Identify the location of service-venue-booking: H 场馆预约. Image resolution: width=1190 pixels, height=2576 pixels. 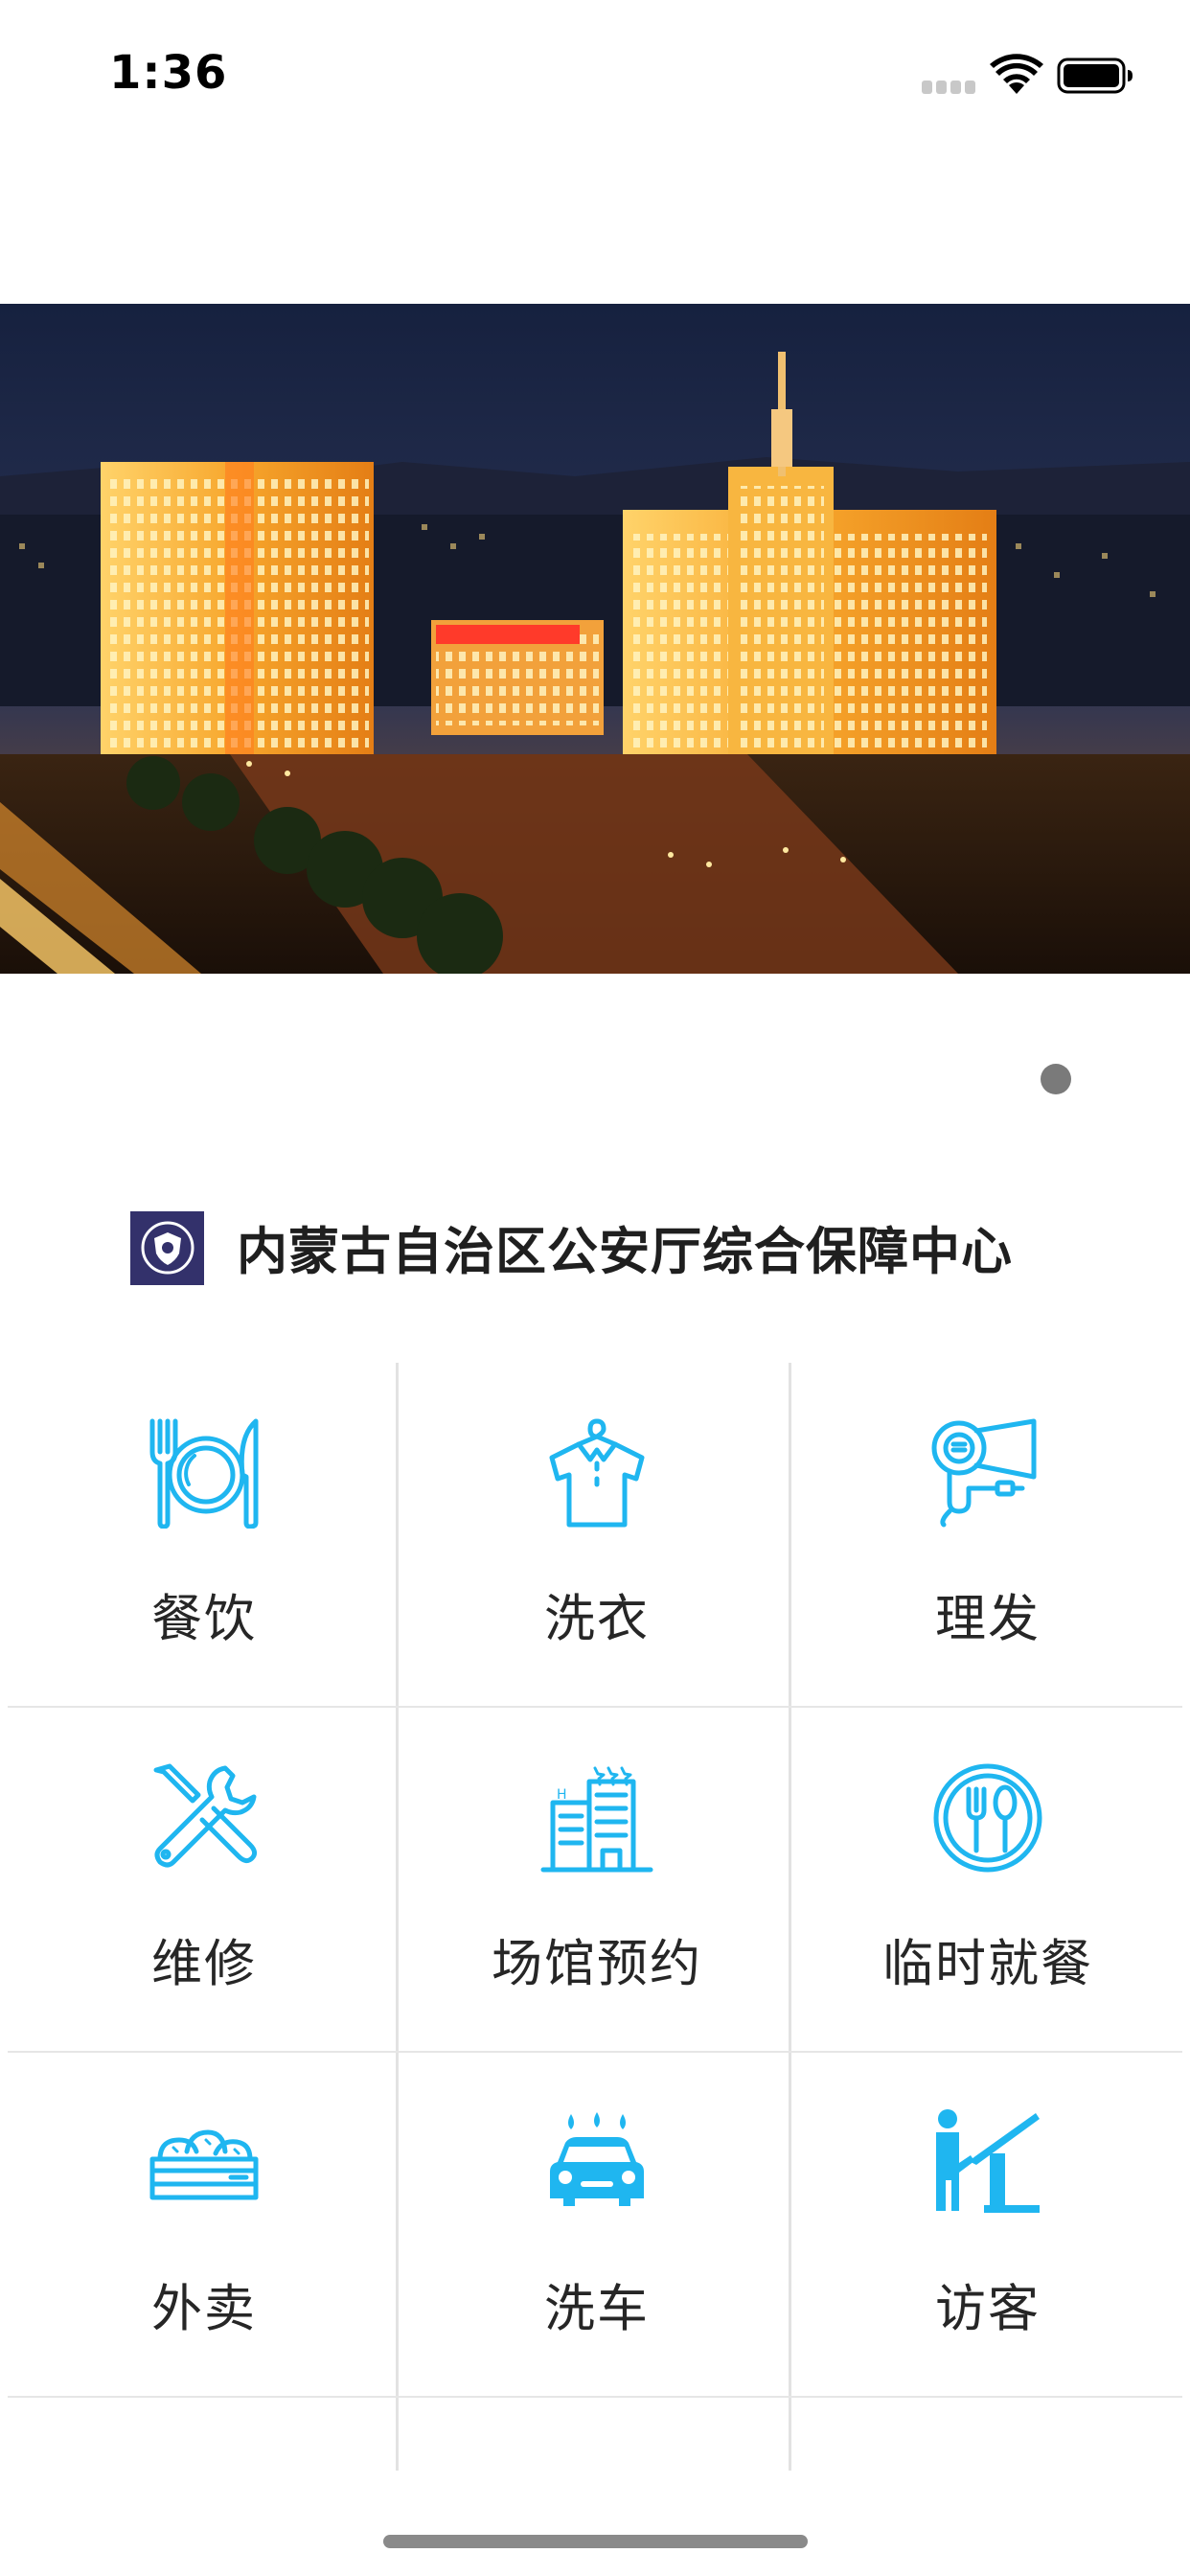
(596, 1879).